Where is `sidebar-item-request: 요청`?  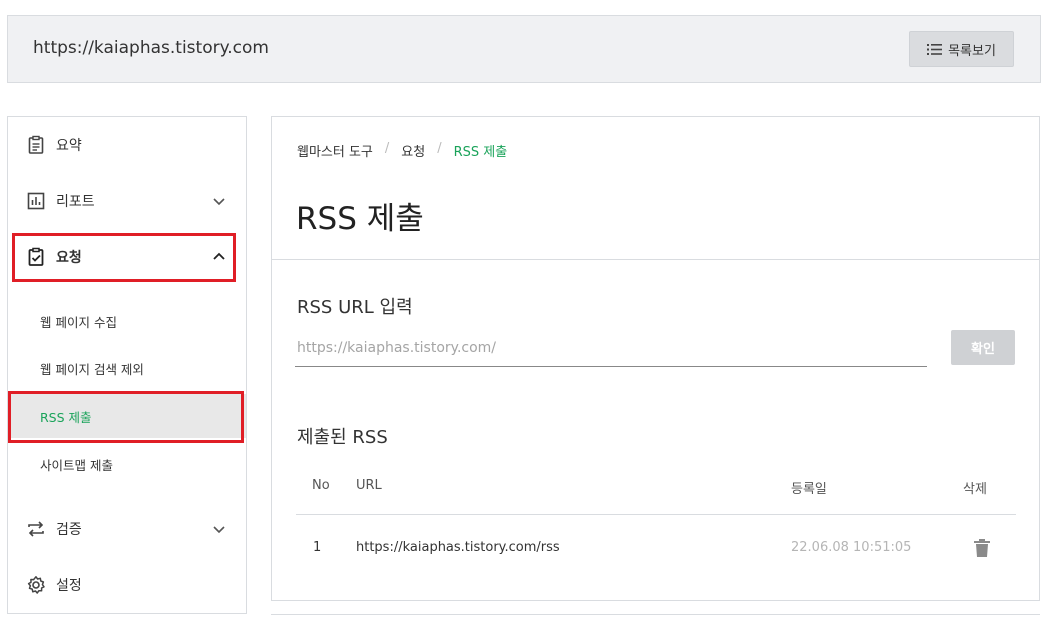 sidebar-item-request: 요청 is located at coordinates (127, 257).